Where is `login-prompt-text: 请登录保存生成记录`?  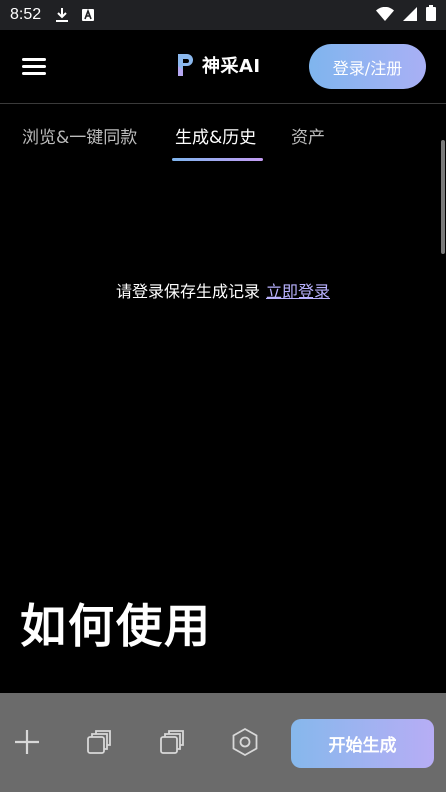 login-prompt-text: 请登录保存生成记录 is located at coordinates (187, 291).